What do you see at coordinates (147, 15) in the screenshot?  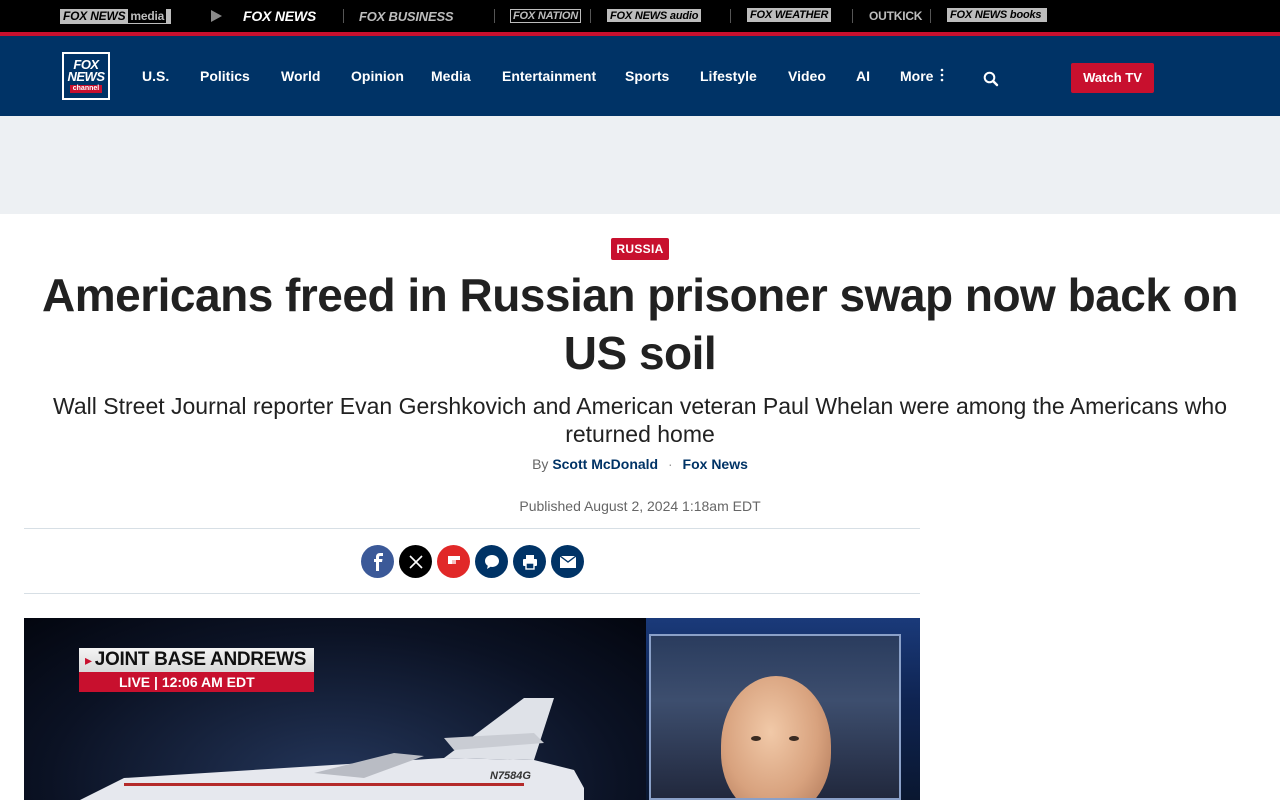 I see `network-label-suffix: media` at bounding box center [147, 15].